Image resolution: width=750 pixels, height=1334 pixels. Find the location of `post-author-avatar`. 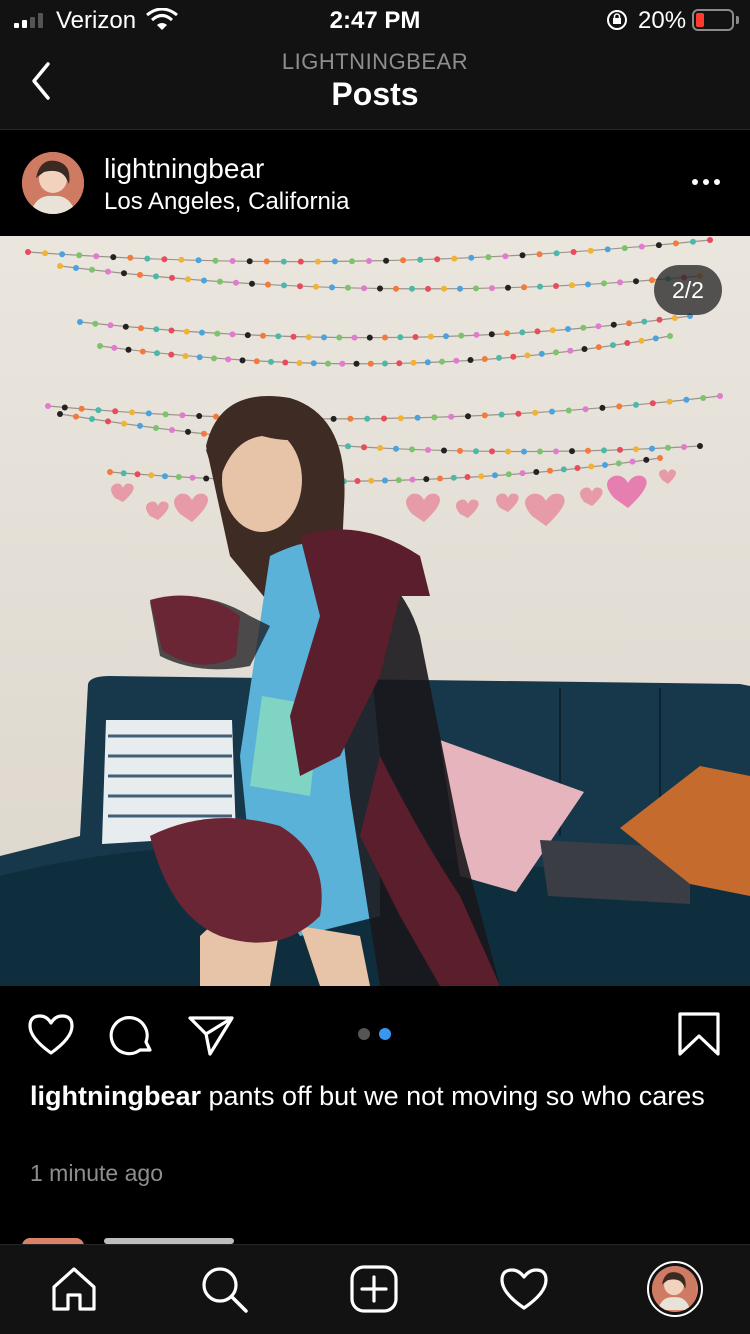

post-author-avatar is located at coordinates (53, 183).